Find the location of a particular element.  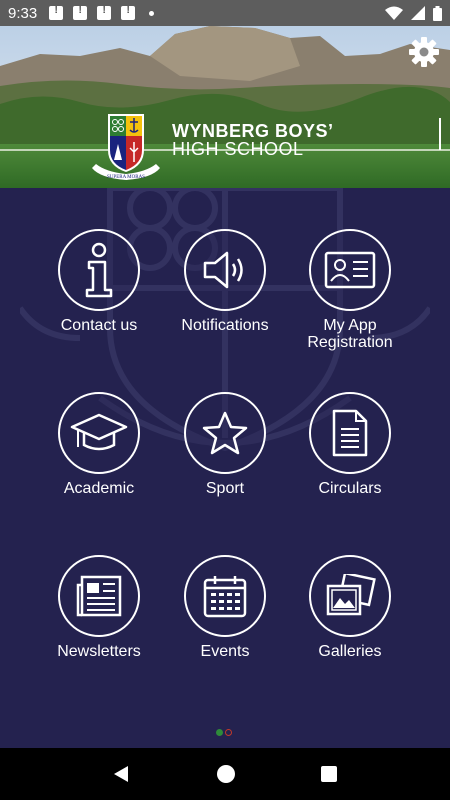

crest-motto: SUPERA MORAS is located at coordinates (126, 177).